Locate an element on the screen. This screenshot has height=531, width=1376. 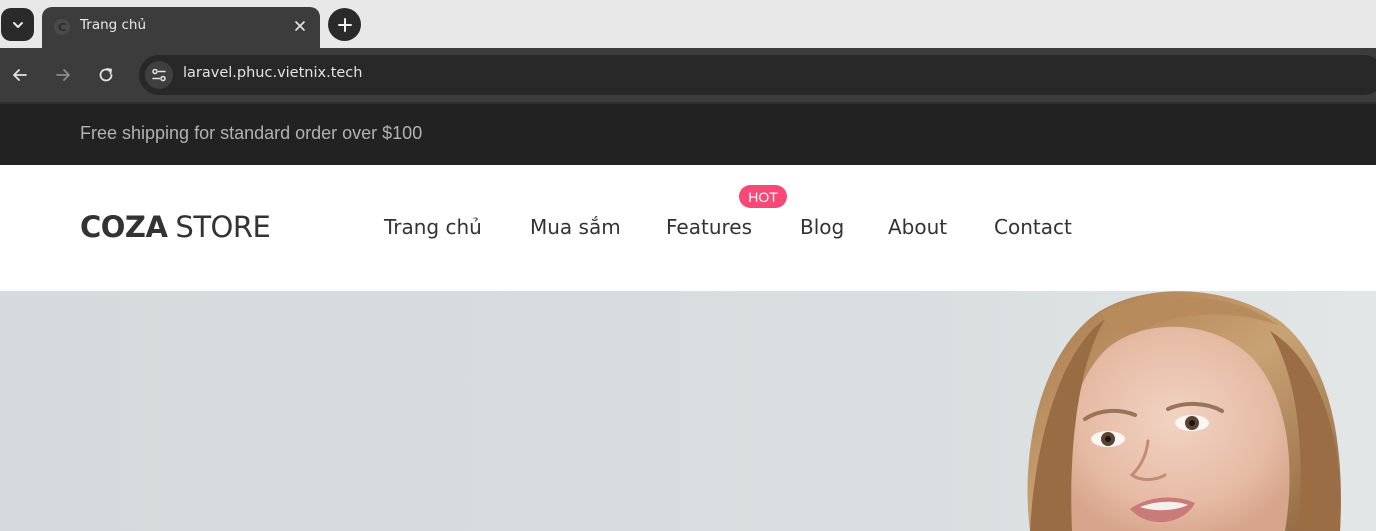
close-icon is located at coordinates (300, 26).